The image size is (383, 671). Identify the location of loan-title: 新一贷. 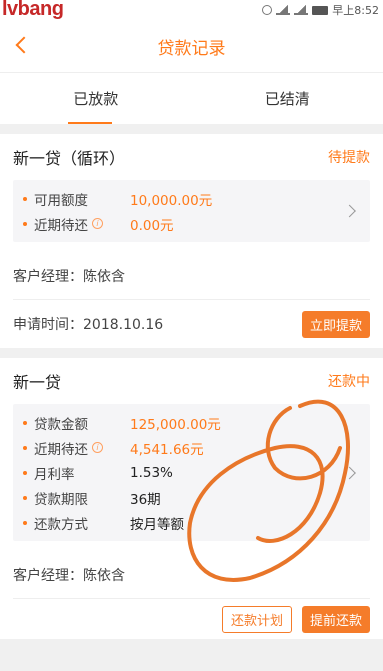
(37, 382).